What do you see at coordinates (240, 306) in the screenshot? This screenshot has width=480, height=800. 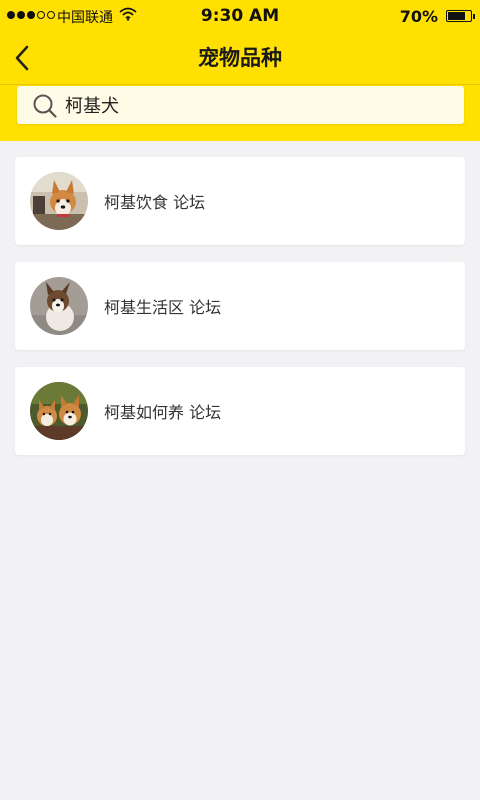 I see `forum-card-life: 柯基生活区 论坛` at bounding box center [240, 306].